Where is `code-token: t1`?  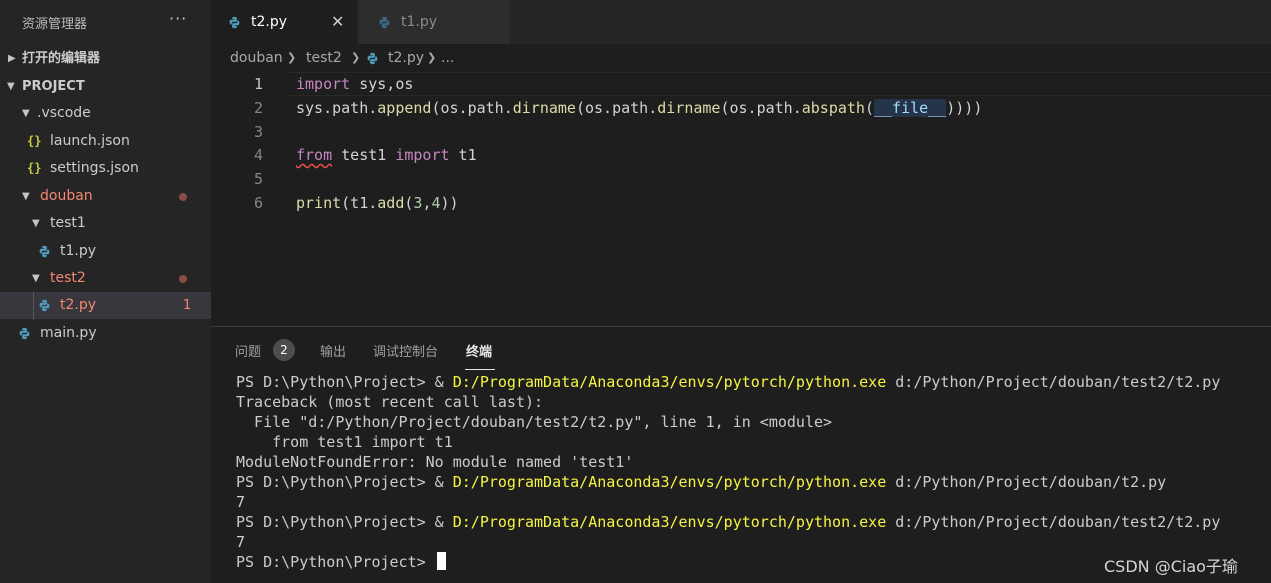 code-token: t1 is located at coordinates (463, 155).